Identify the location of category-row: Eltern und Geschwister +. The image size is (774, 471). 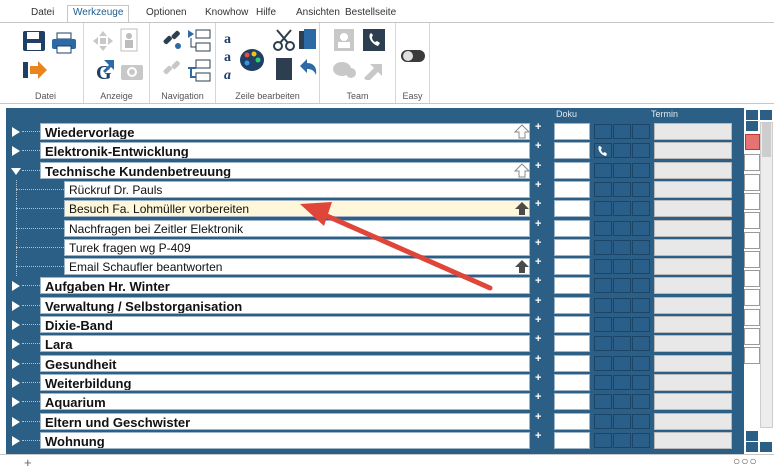
(375, 421).